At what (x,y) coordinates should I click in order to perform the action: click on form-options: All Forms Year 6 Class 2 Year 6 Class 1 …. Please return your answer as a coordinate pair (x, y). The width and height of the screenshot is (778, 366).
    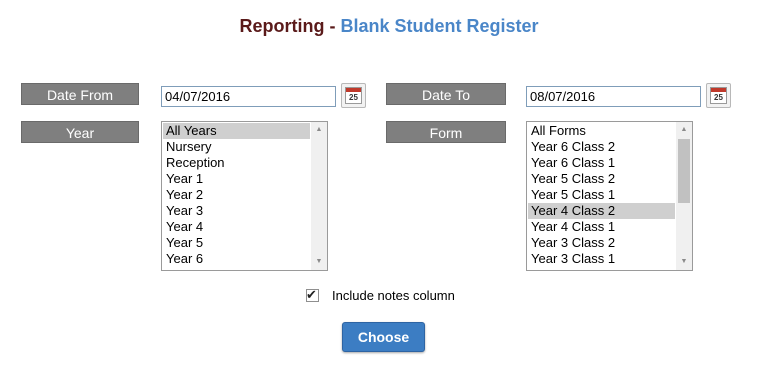
    Looking at the image, I should click on (601, 195).